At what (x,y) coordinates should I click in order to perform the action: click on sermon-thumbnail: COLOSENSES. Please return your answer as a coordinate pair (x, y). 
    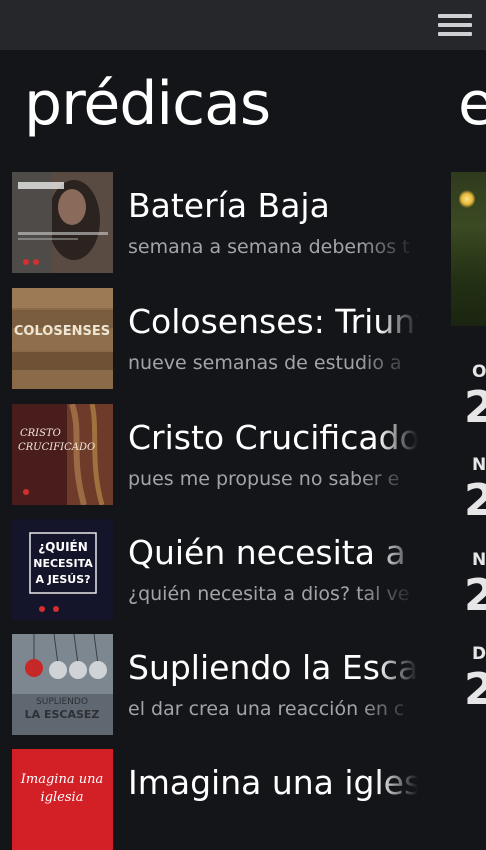
    Looking at the image, I should click on (62, 338).